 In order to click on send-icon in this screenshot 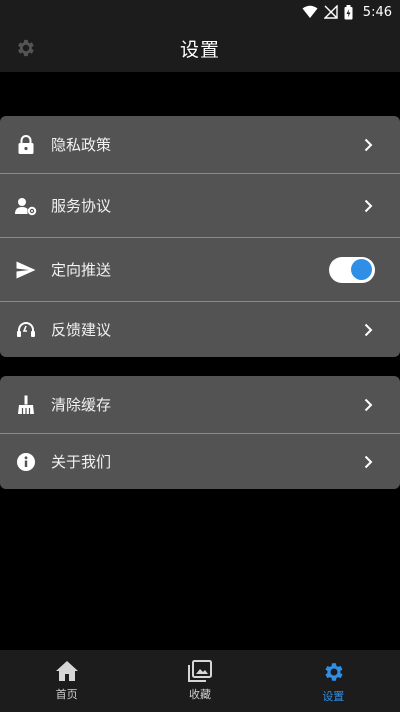, I will do `click(26, 270)`.